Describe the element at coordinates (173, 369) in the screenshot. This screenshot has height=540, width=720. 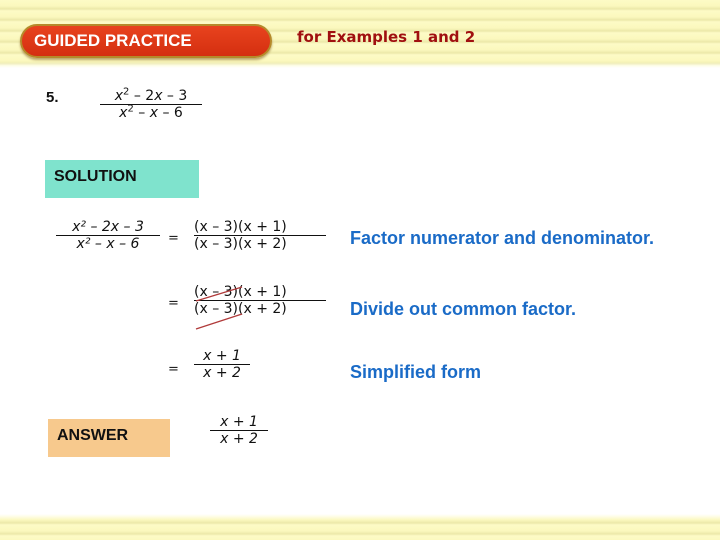
I see `step3-equals: =` at that location.